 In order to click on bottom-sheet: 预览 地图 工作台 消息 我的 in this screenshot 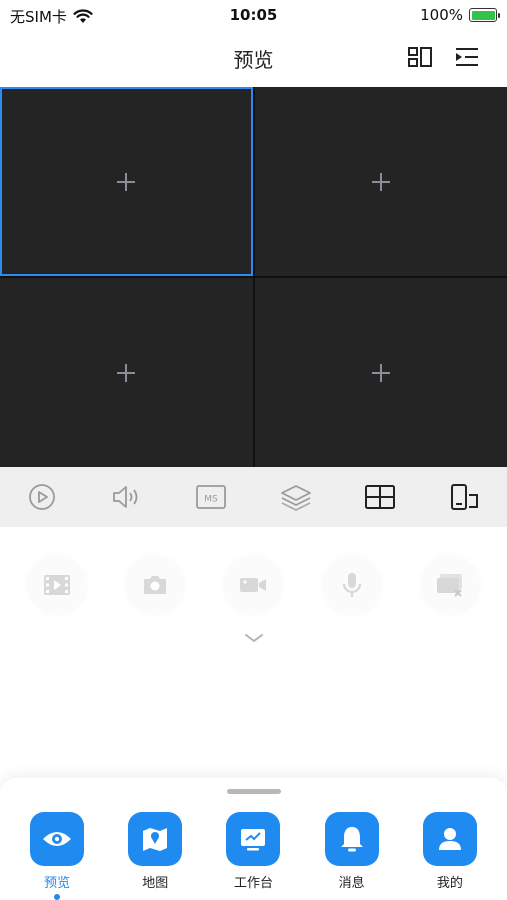, I will do `click(253, 839)`.